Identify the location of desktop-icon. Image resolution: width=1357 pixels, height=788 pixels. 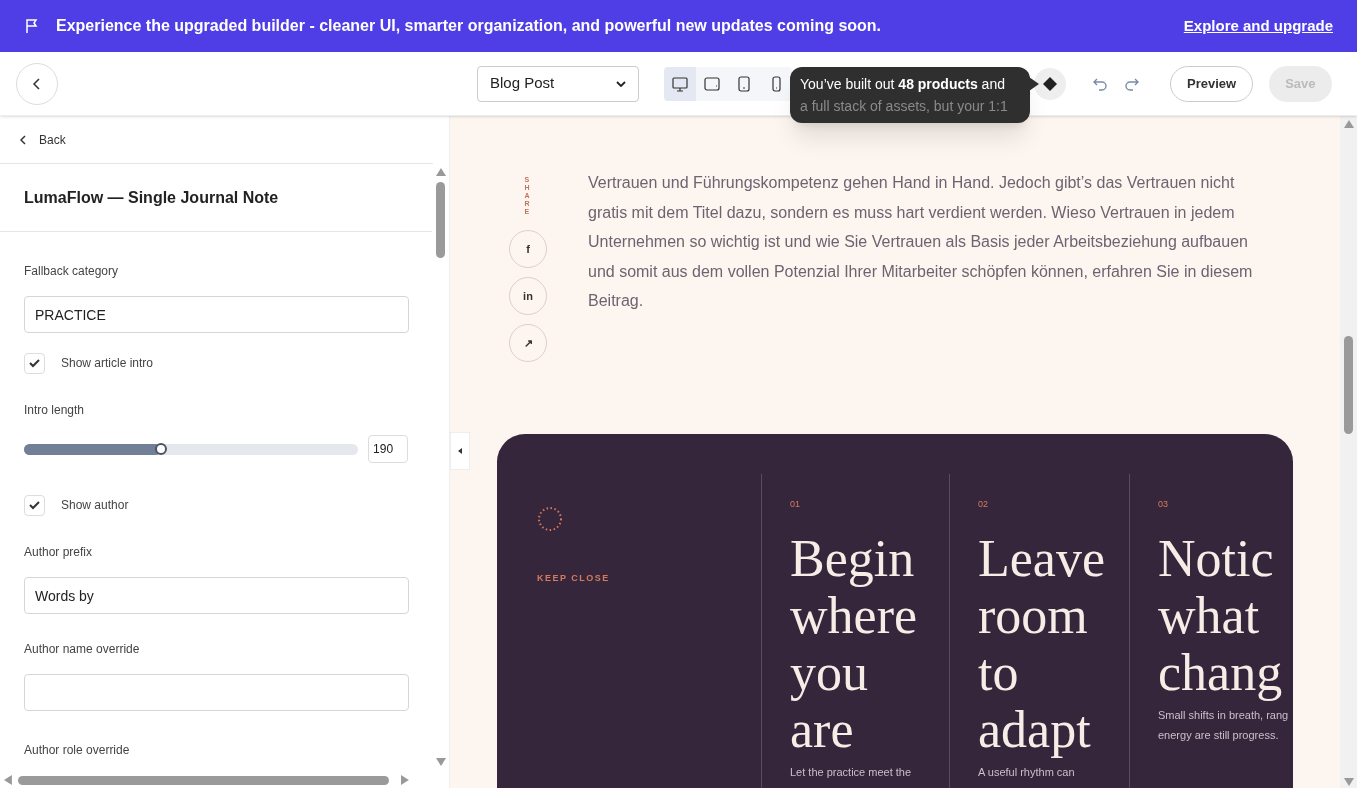
(680, 83).